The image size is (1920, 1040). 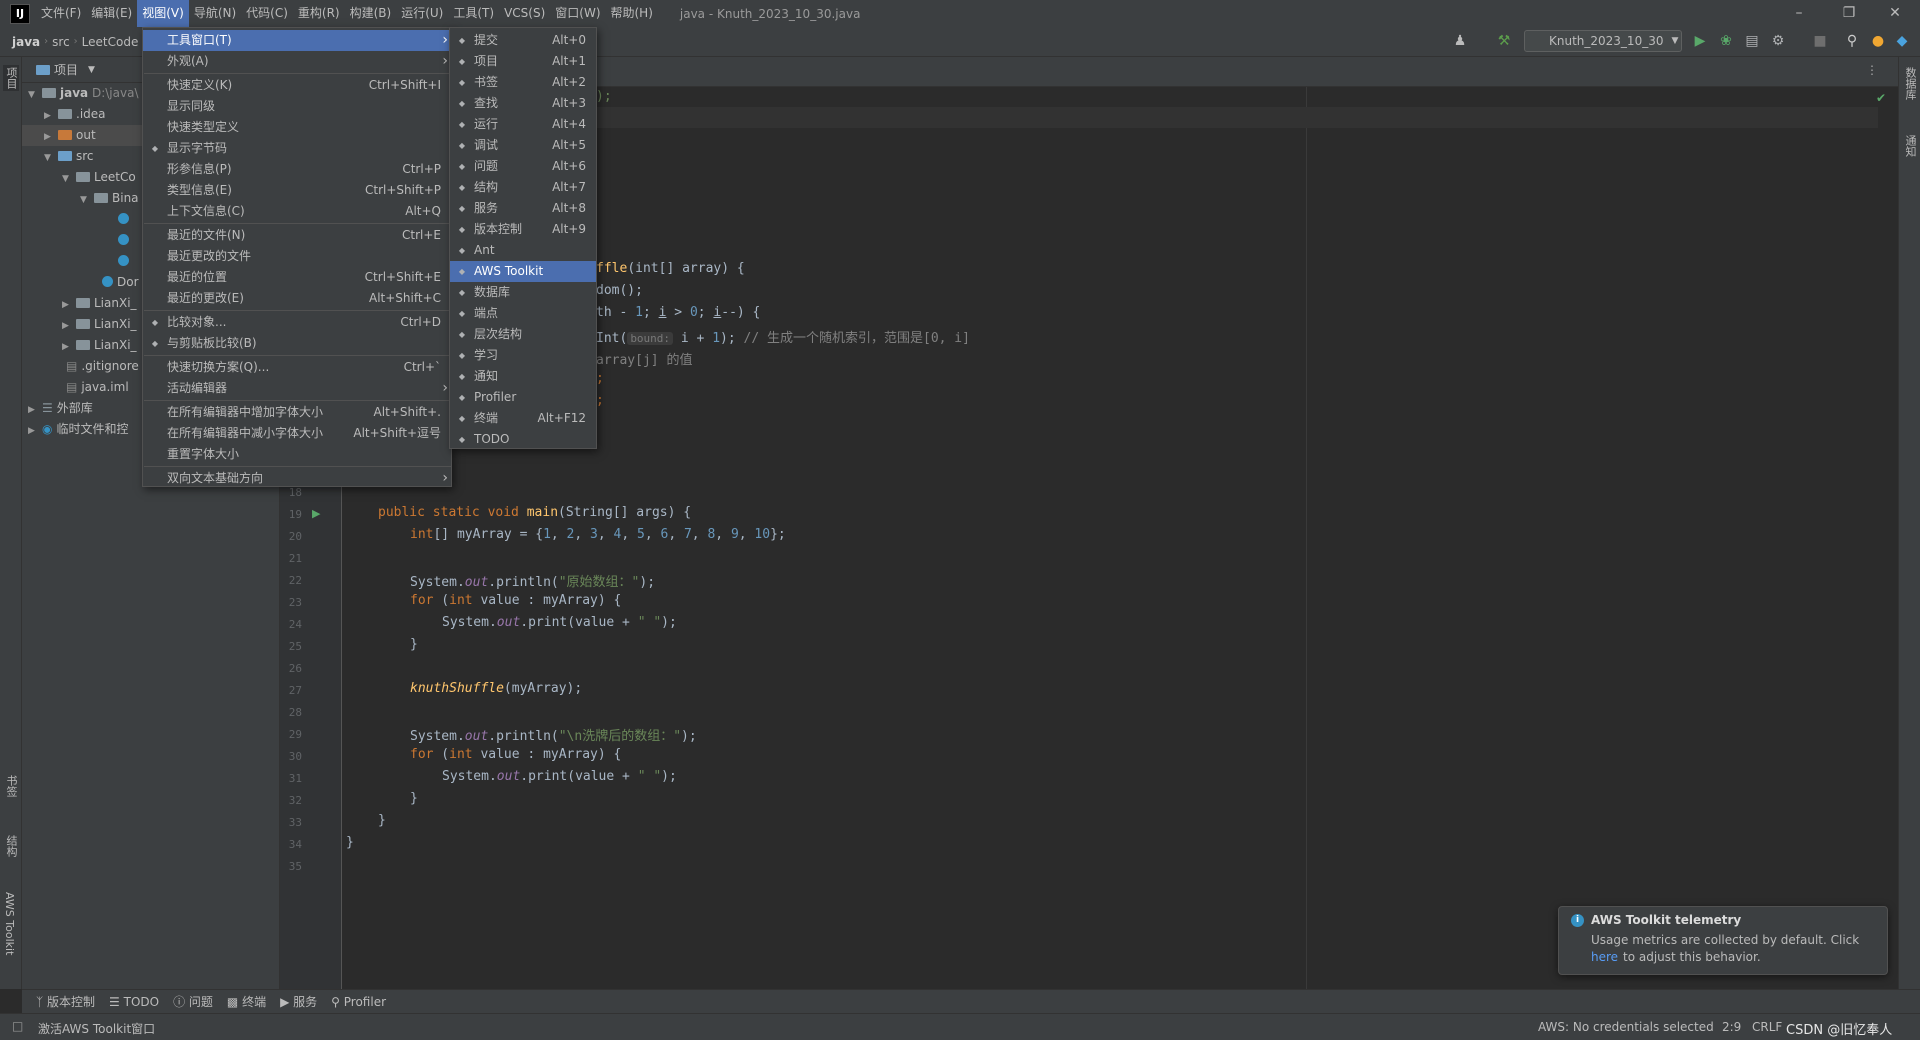 What do you see at coordinates (1881, 98) in the screenshot?
I see `no-problems-check-icon: ✔` at bounding box center [1881, 98].